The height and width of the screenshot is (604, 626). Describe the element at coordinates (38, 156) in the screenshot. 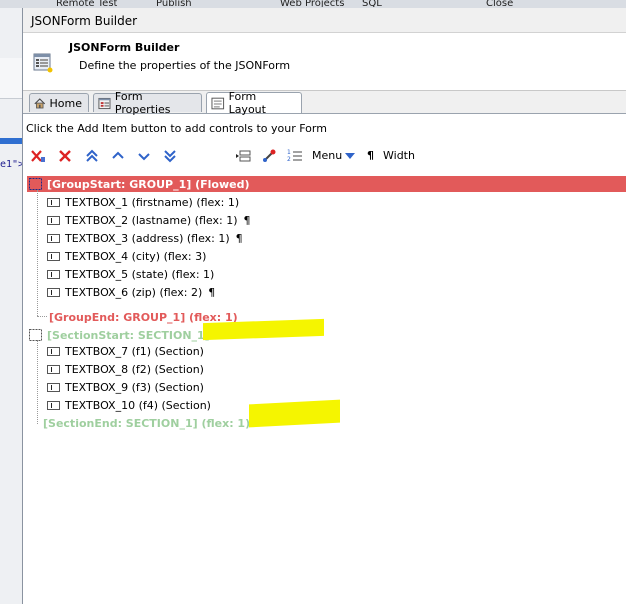

I see `delete-all-icon` at that location.